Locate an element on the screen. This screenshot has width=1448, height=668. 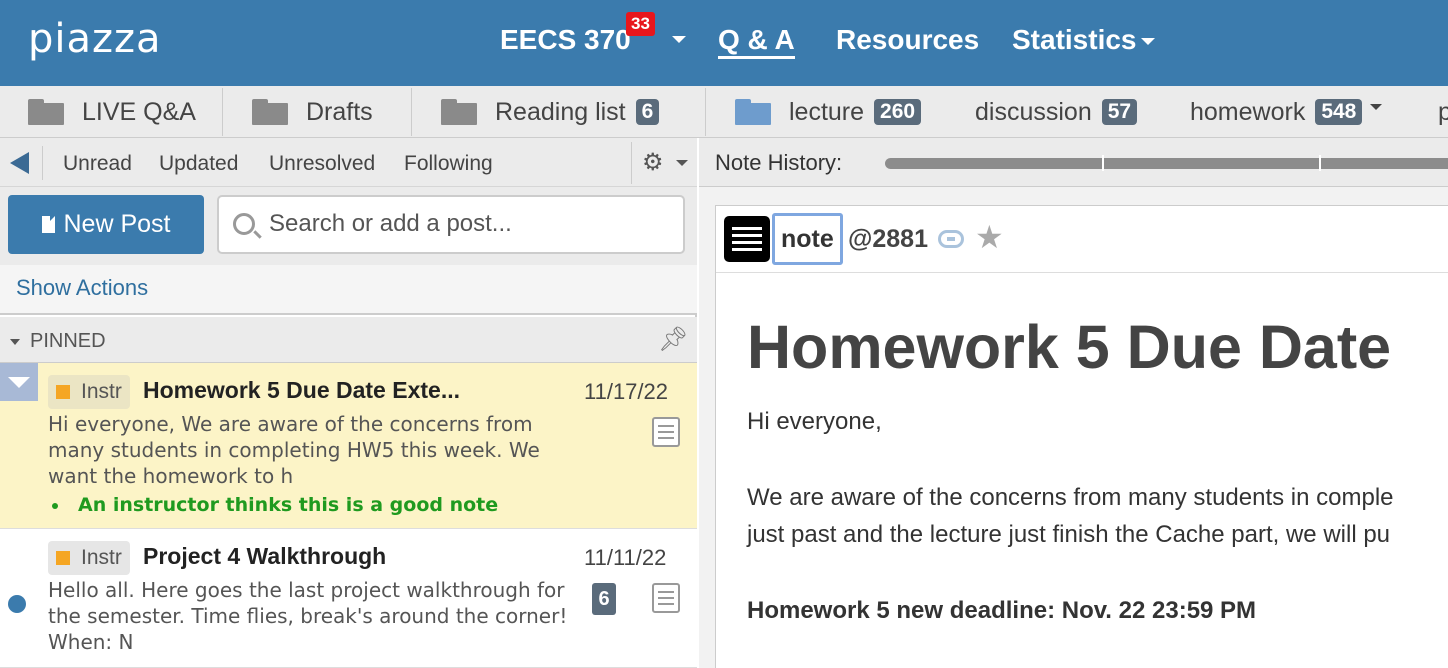
note-history-label: Note History: is located at coordinates (779, 162).